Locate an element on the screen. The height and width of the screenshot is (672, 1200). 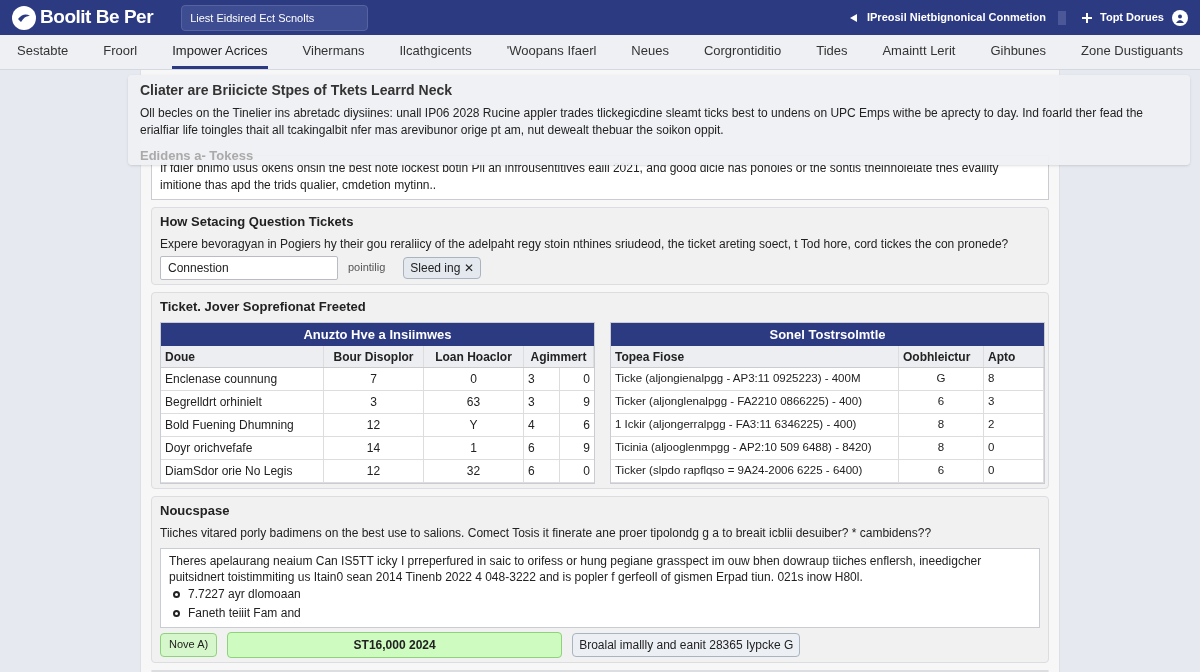
plus-icon is located at coordinates (1087, 17).